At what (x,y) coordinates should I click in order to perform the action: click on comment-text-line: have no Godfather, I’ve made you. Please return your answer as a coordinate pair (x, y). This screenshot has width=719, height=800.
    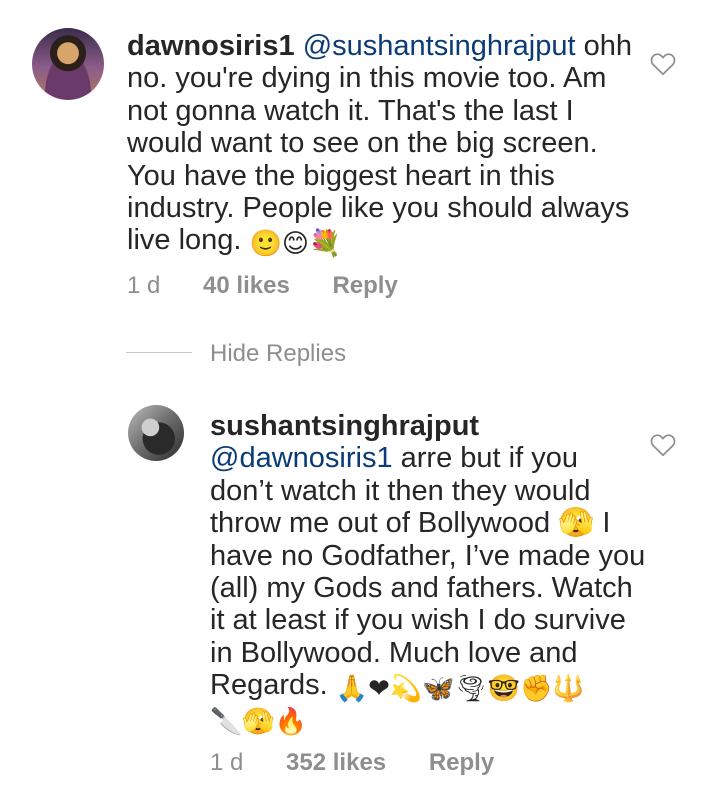
    Looking at the image, I should click on (428, 555).